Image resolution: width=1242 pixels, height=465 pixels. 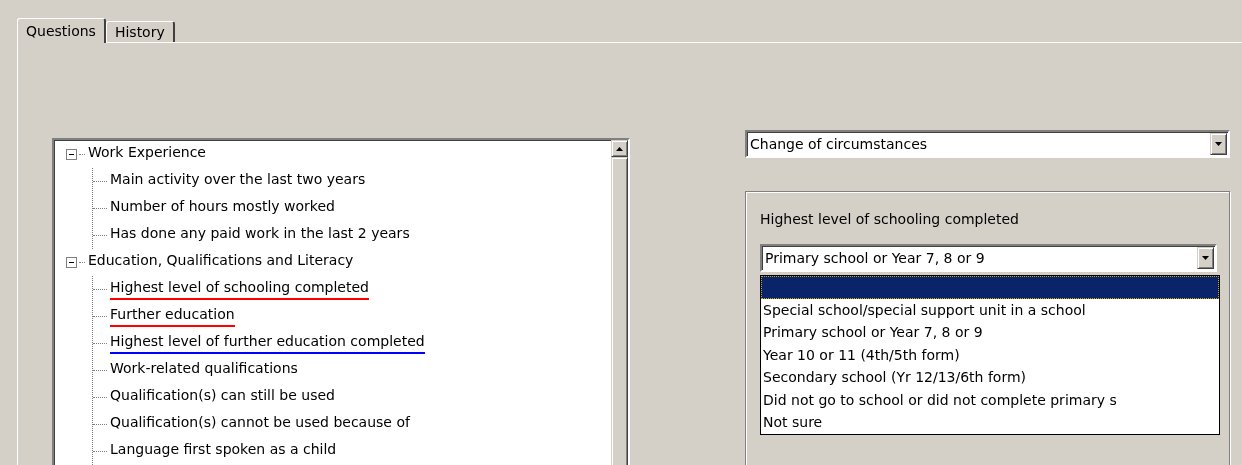 I want to click on tree-item: Education, Qualifications and Literacy, so click(x=221, y=262).